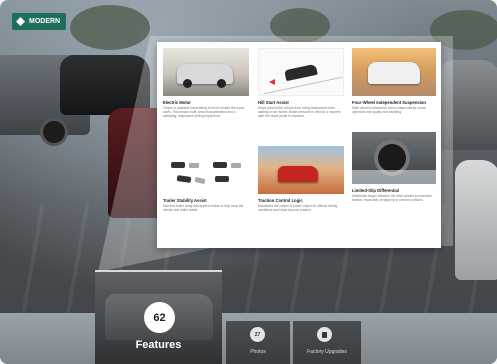 The image size is (497, 364). I want to click on background-tree, so click(110, 27).